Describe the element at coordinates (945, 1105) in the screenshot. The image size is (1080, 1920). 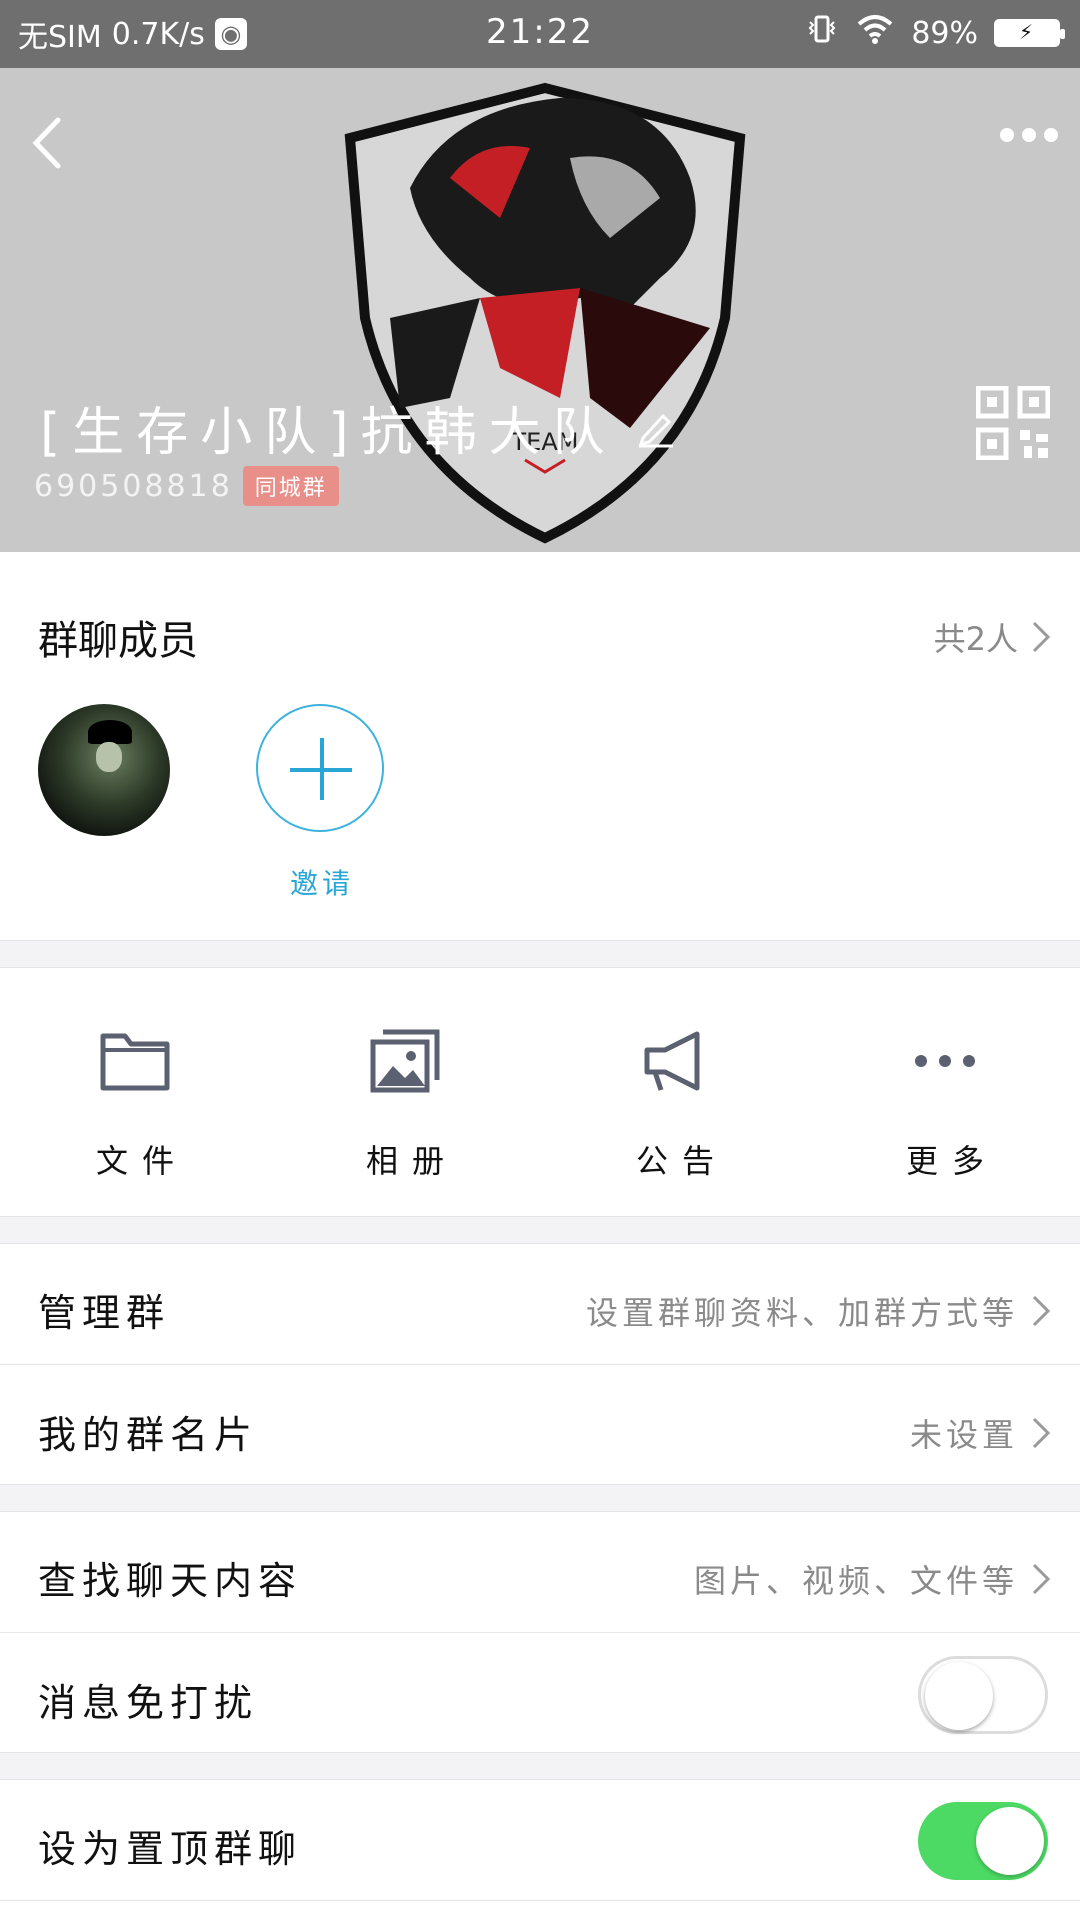
I see `shortcut-more: 更多` at that location.